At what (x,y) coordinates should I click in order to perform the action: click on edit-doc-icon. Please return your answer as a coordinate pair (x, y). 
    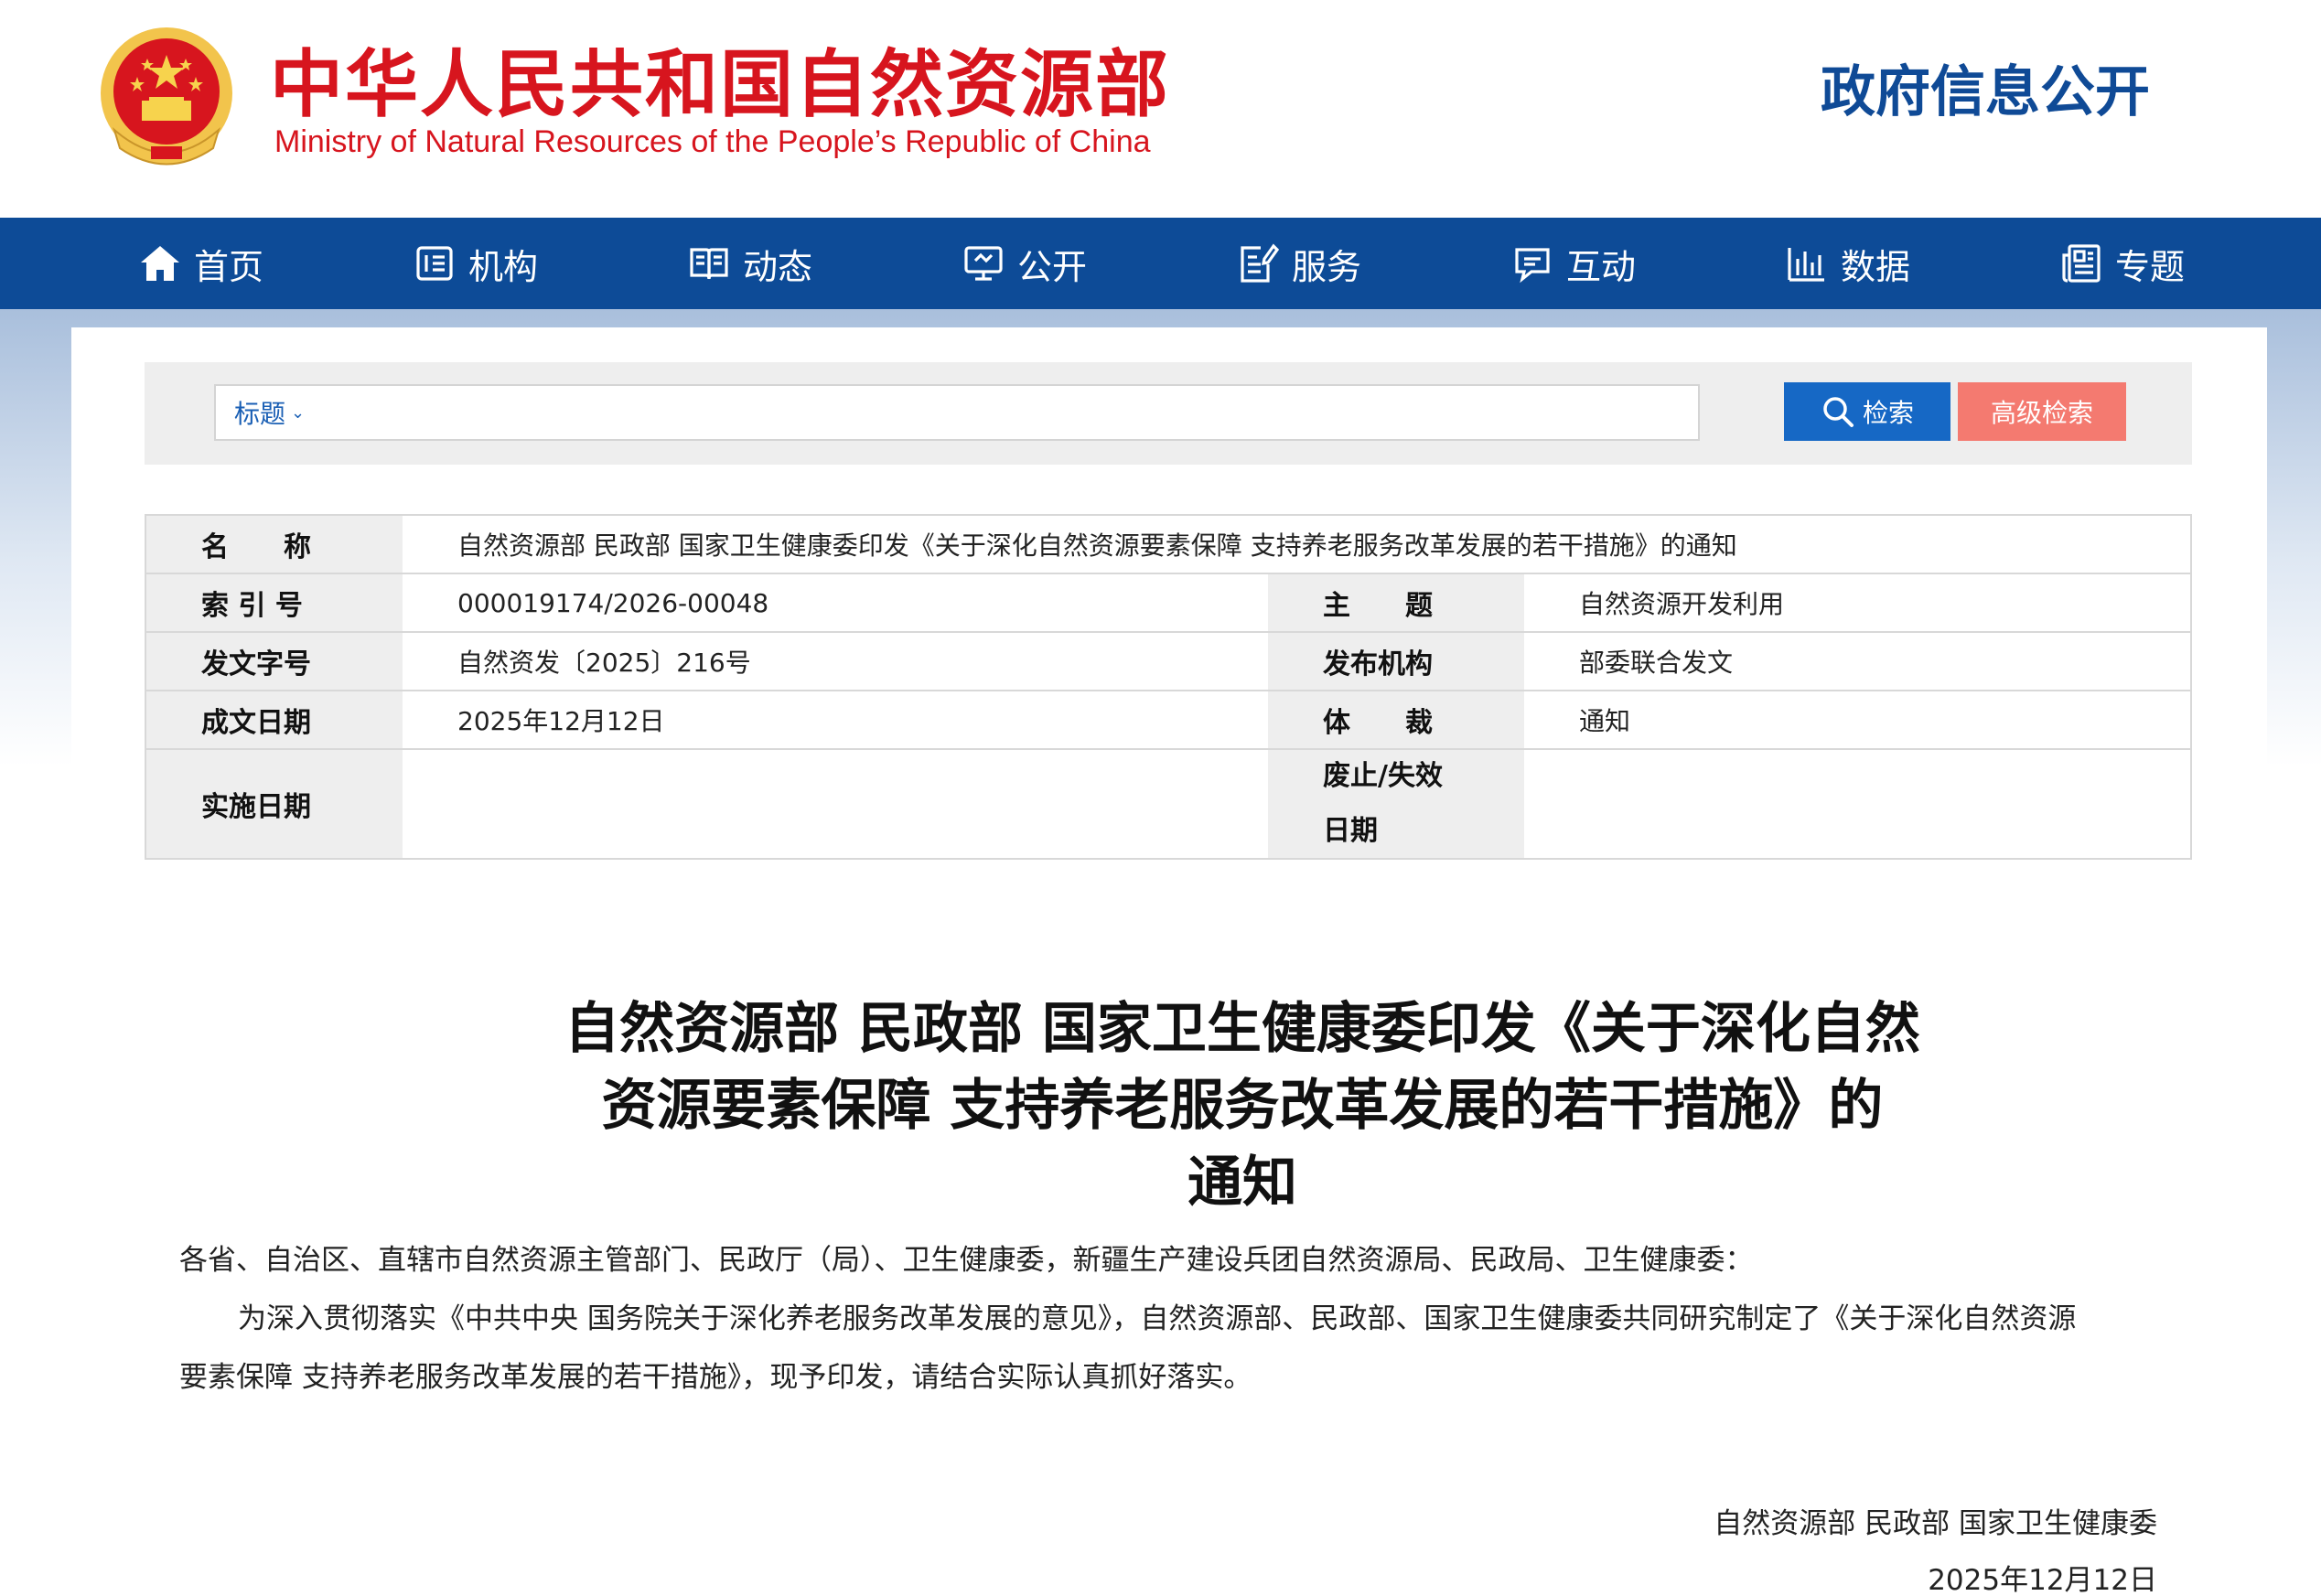
    Looking at the image, I should click on (1260, 263).